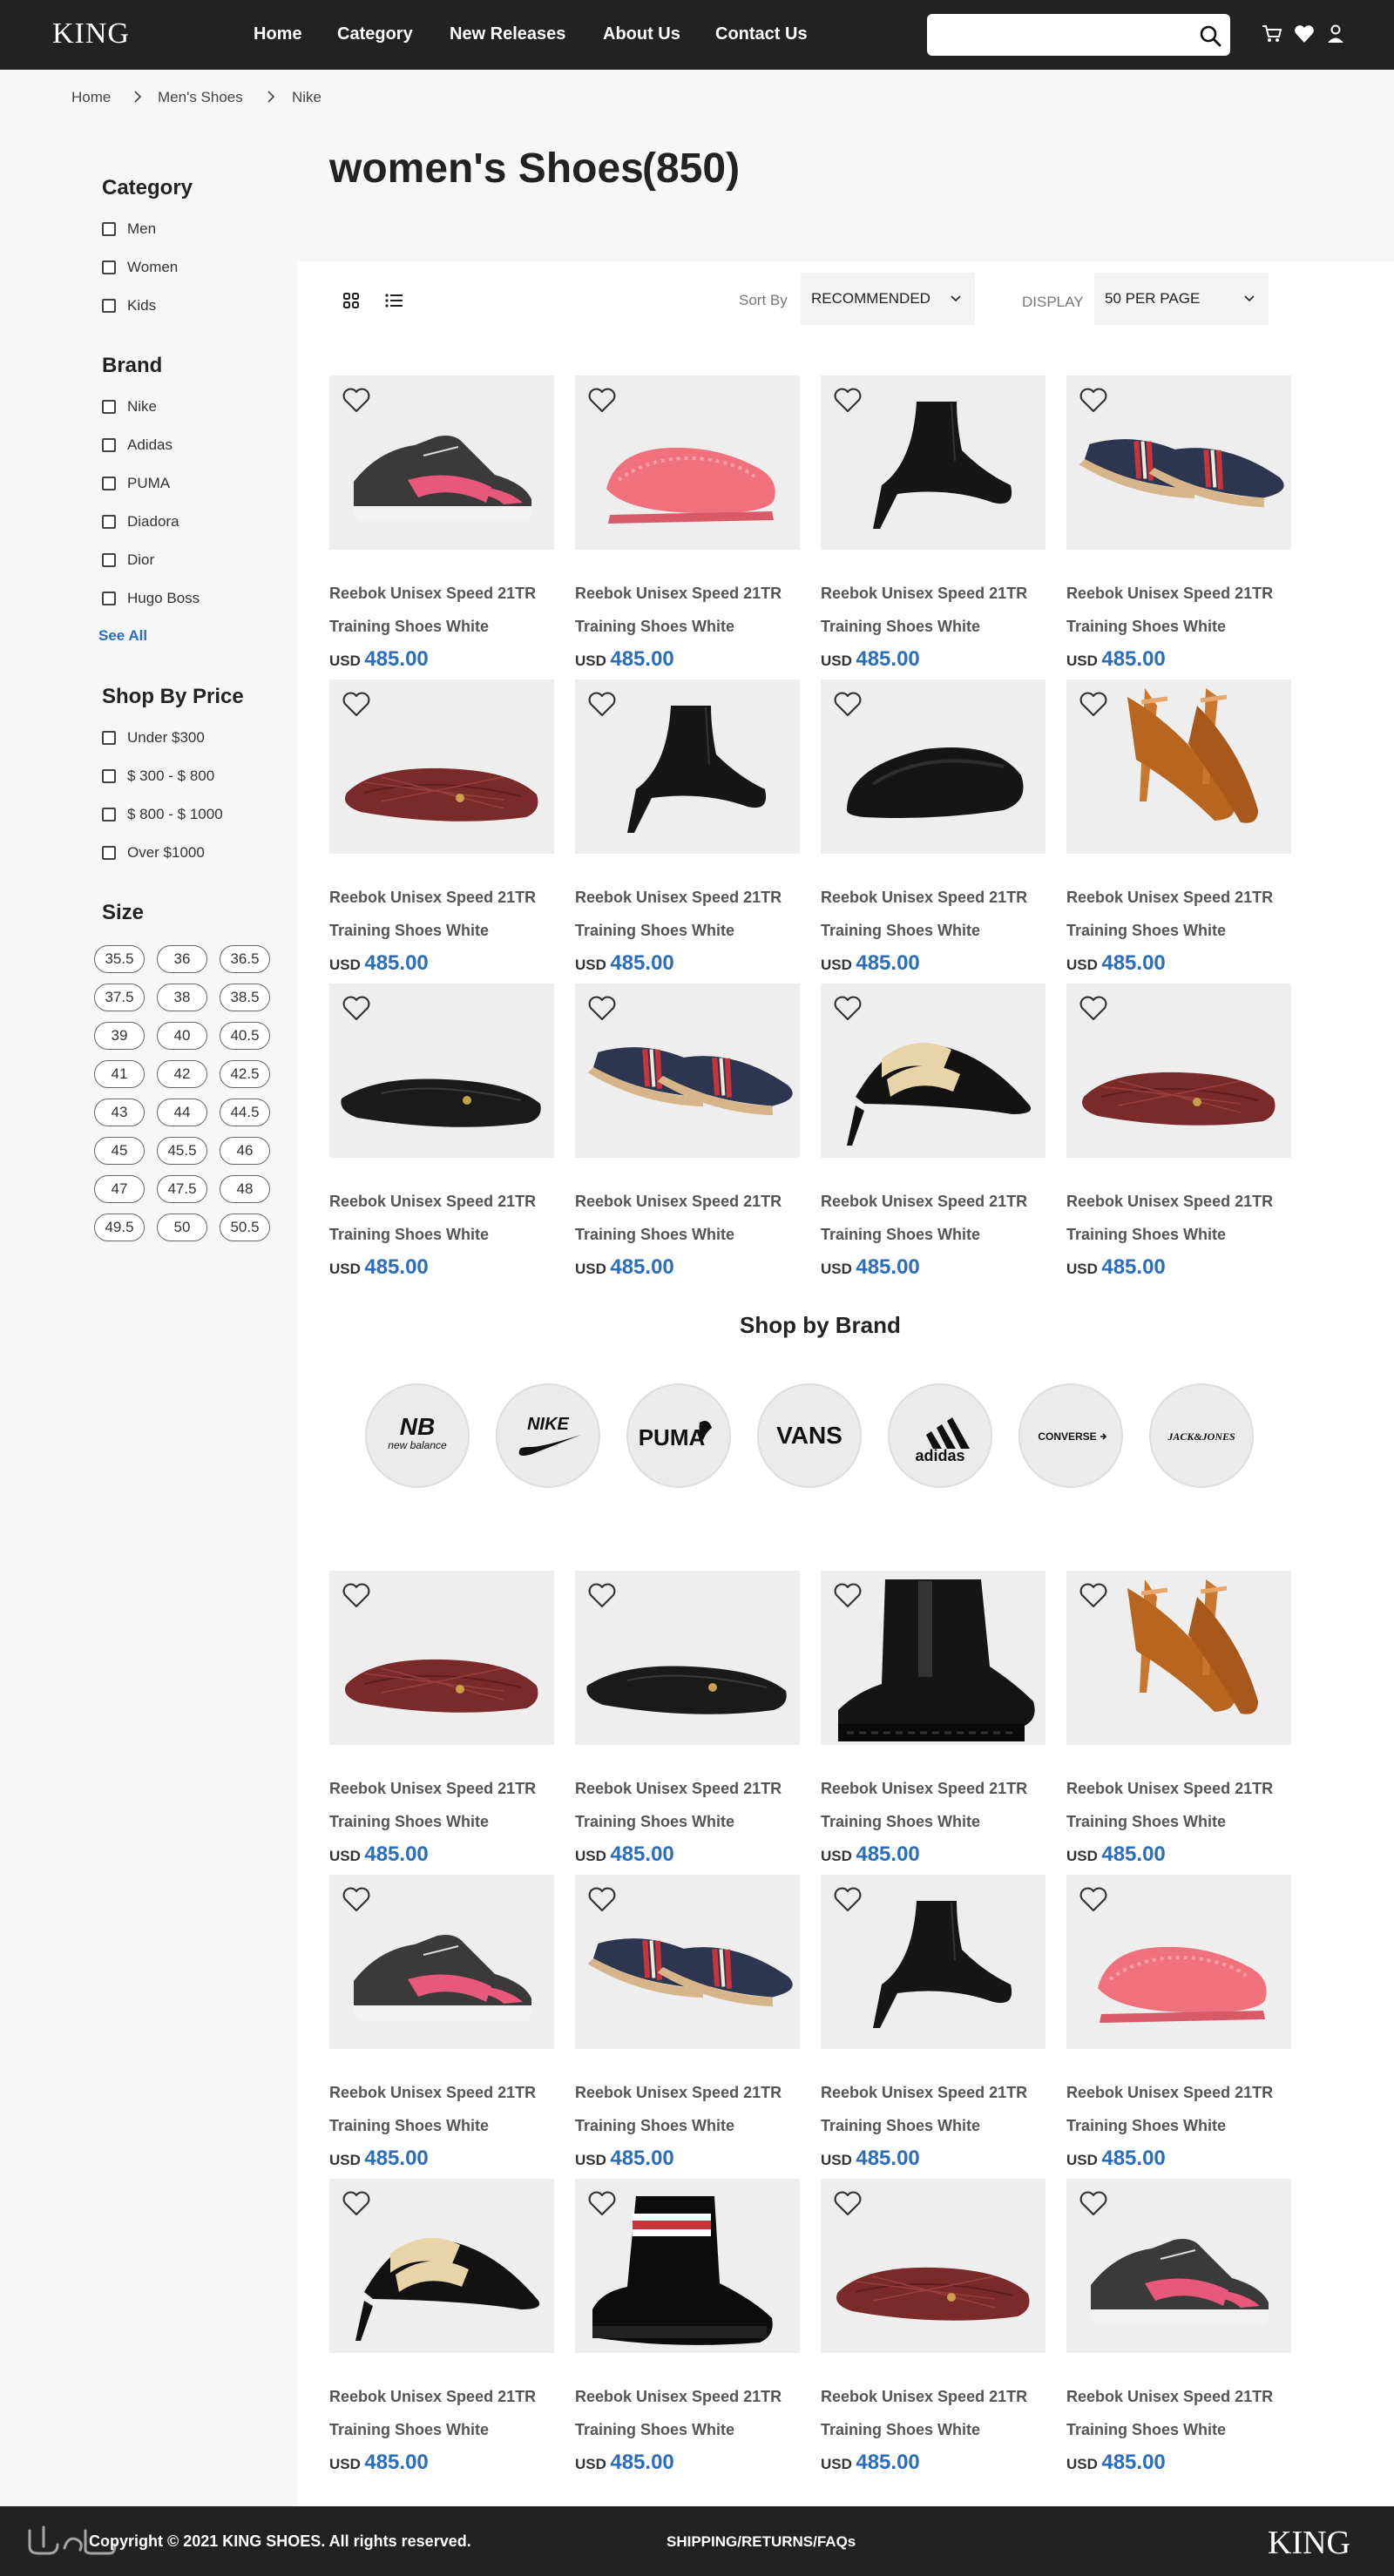  What do you see at coordinates (393, 303) in the screenshot?
I see `list-view-icon` at bounding box center [393, 303].